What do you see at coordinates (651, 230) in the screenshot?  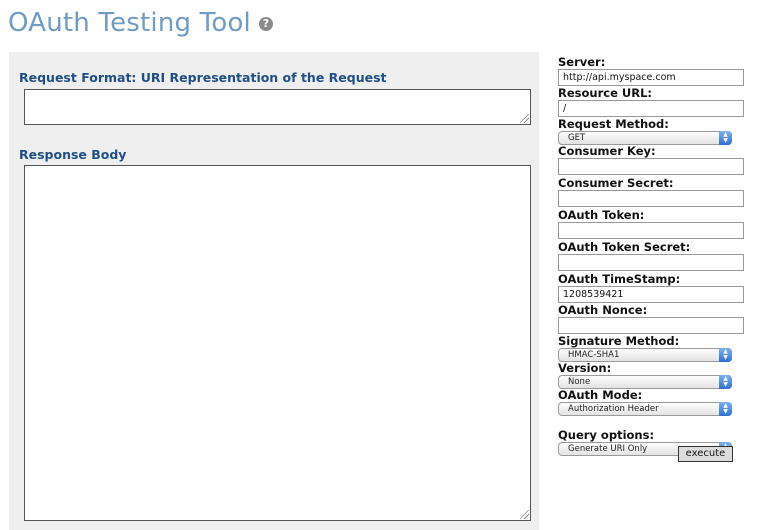 I see `oauth-token-input` at bounding box center [651, 230].